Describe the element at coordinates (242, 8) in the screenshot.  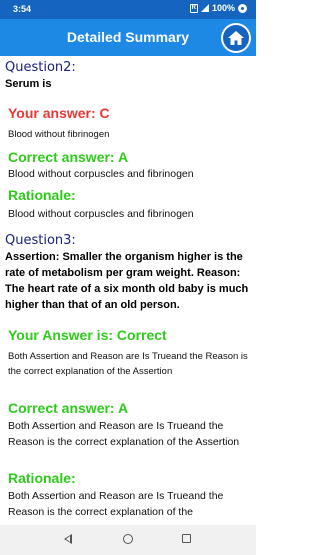
I see `battery-icon` at that location.